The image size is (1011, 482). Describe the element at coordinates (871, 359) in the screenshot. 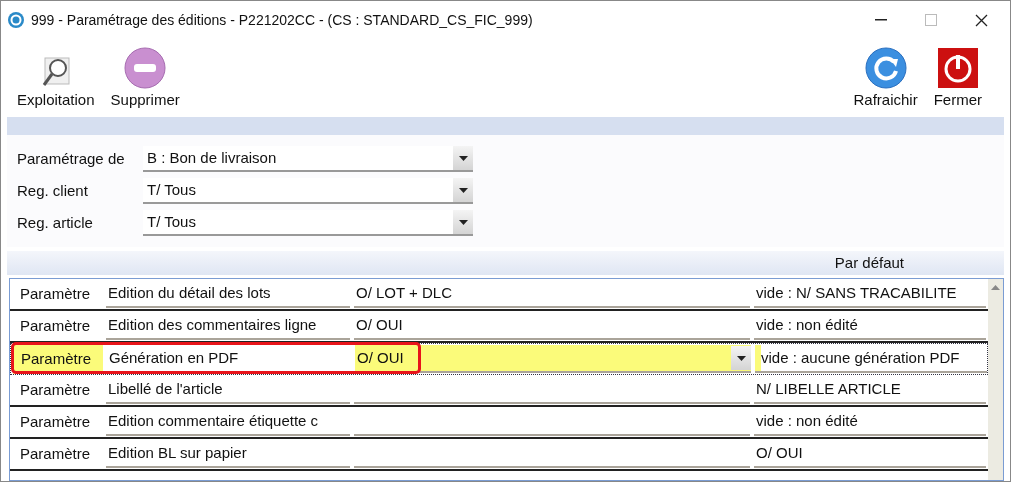

I see `default-cell: vide : aucune génération PDF` at that location.